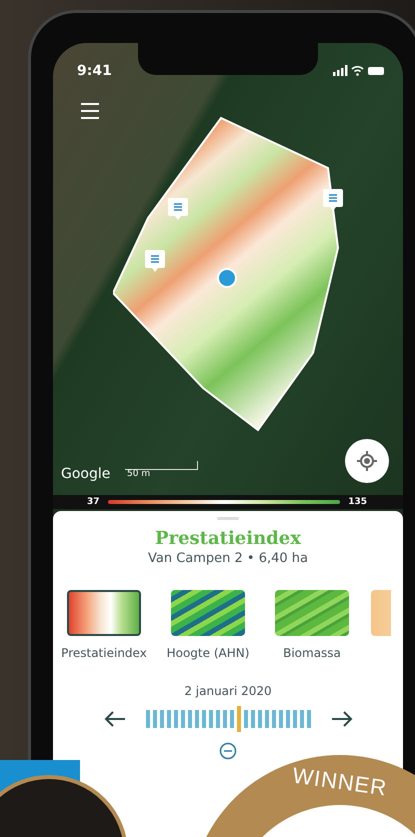  What do you see at coordinates (115, 719) in the screenshot?
I see `previous-arrow-icon` at bounding box center [115, 719].